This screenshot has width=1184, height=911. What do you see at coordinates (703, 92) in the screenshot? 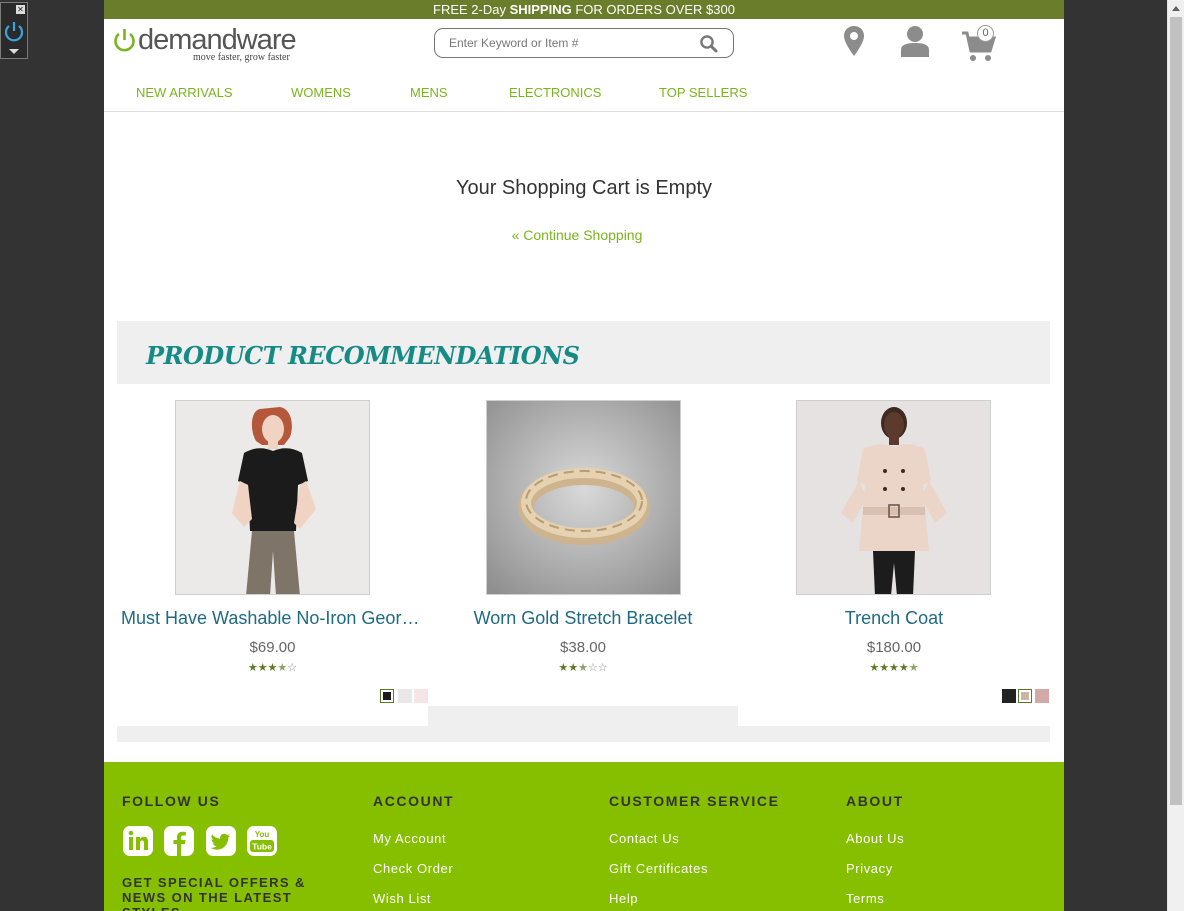
I see `nav-top-sellers: TOP SELLERS` at bounding box center [703, 92].